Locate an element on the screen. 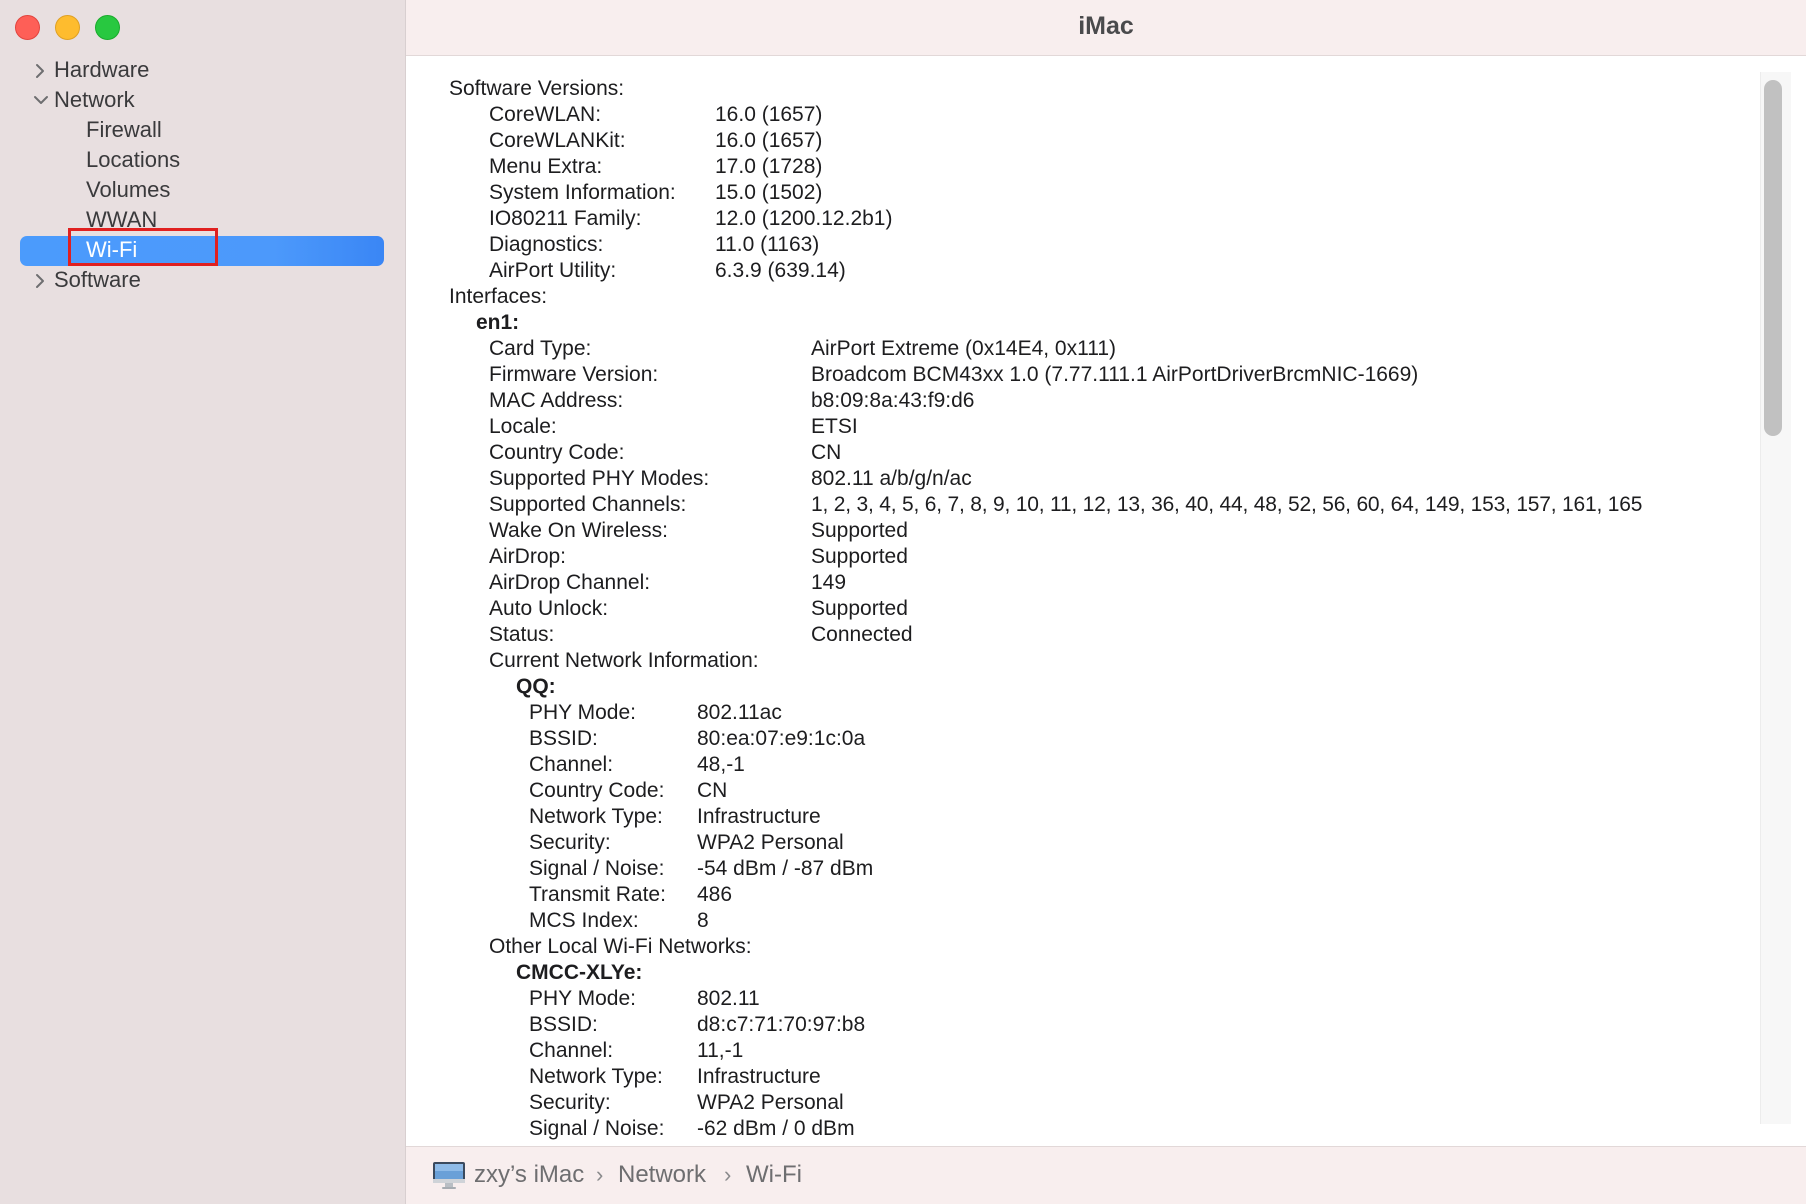 The height and width of the screenshot is (1204, 1806). info-value: 802.11 a/b/g/n/ac is located at coordinates (891, 478).